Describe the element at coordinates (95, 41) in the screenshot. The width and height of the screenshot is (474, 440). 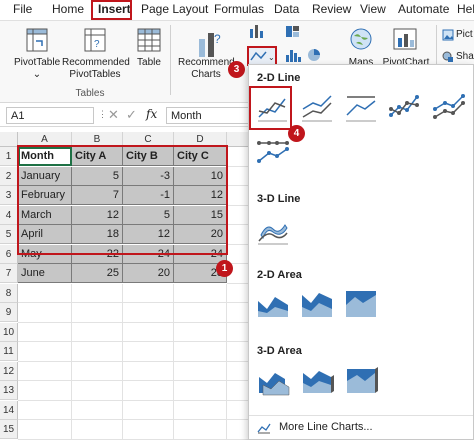
I see `recommended-pivottables-button: ?` at that location.